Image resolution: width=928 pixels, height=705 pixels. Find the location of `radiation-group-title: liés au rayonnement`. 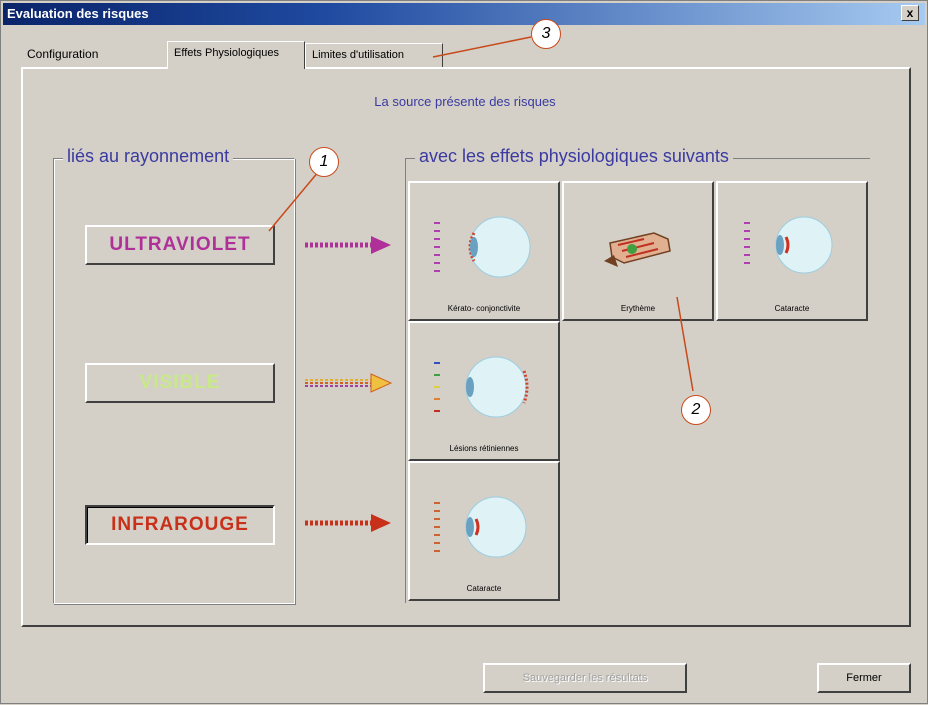

radiation-group-title: liés au rayonnement is located at coordinates (148, 156).